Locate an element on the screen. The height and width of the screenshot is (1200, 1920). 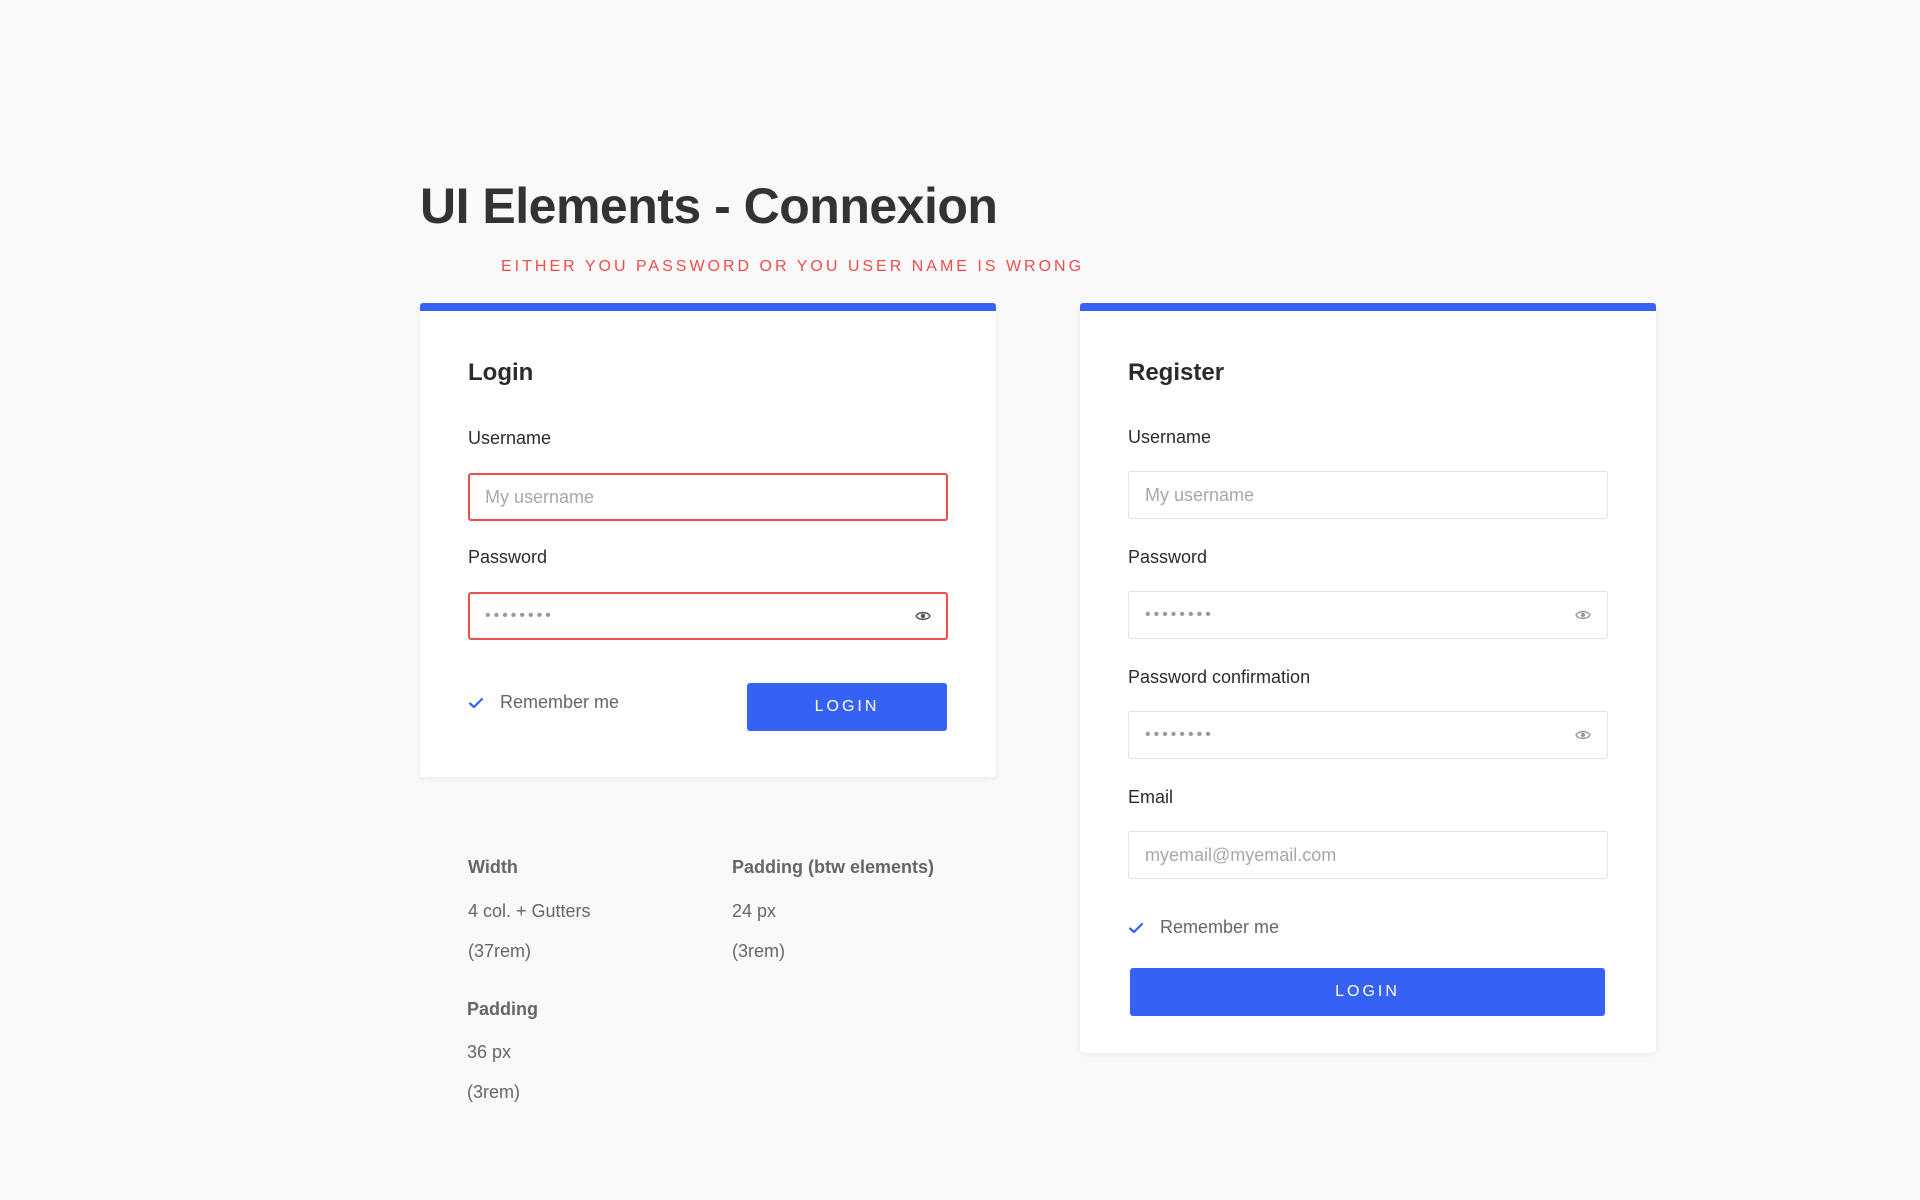
register-username-field is located at coordinates (1368, 495).